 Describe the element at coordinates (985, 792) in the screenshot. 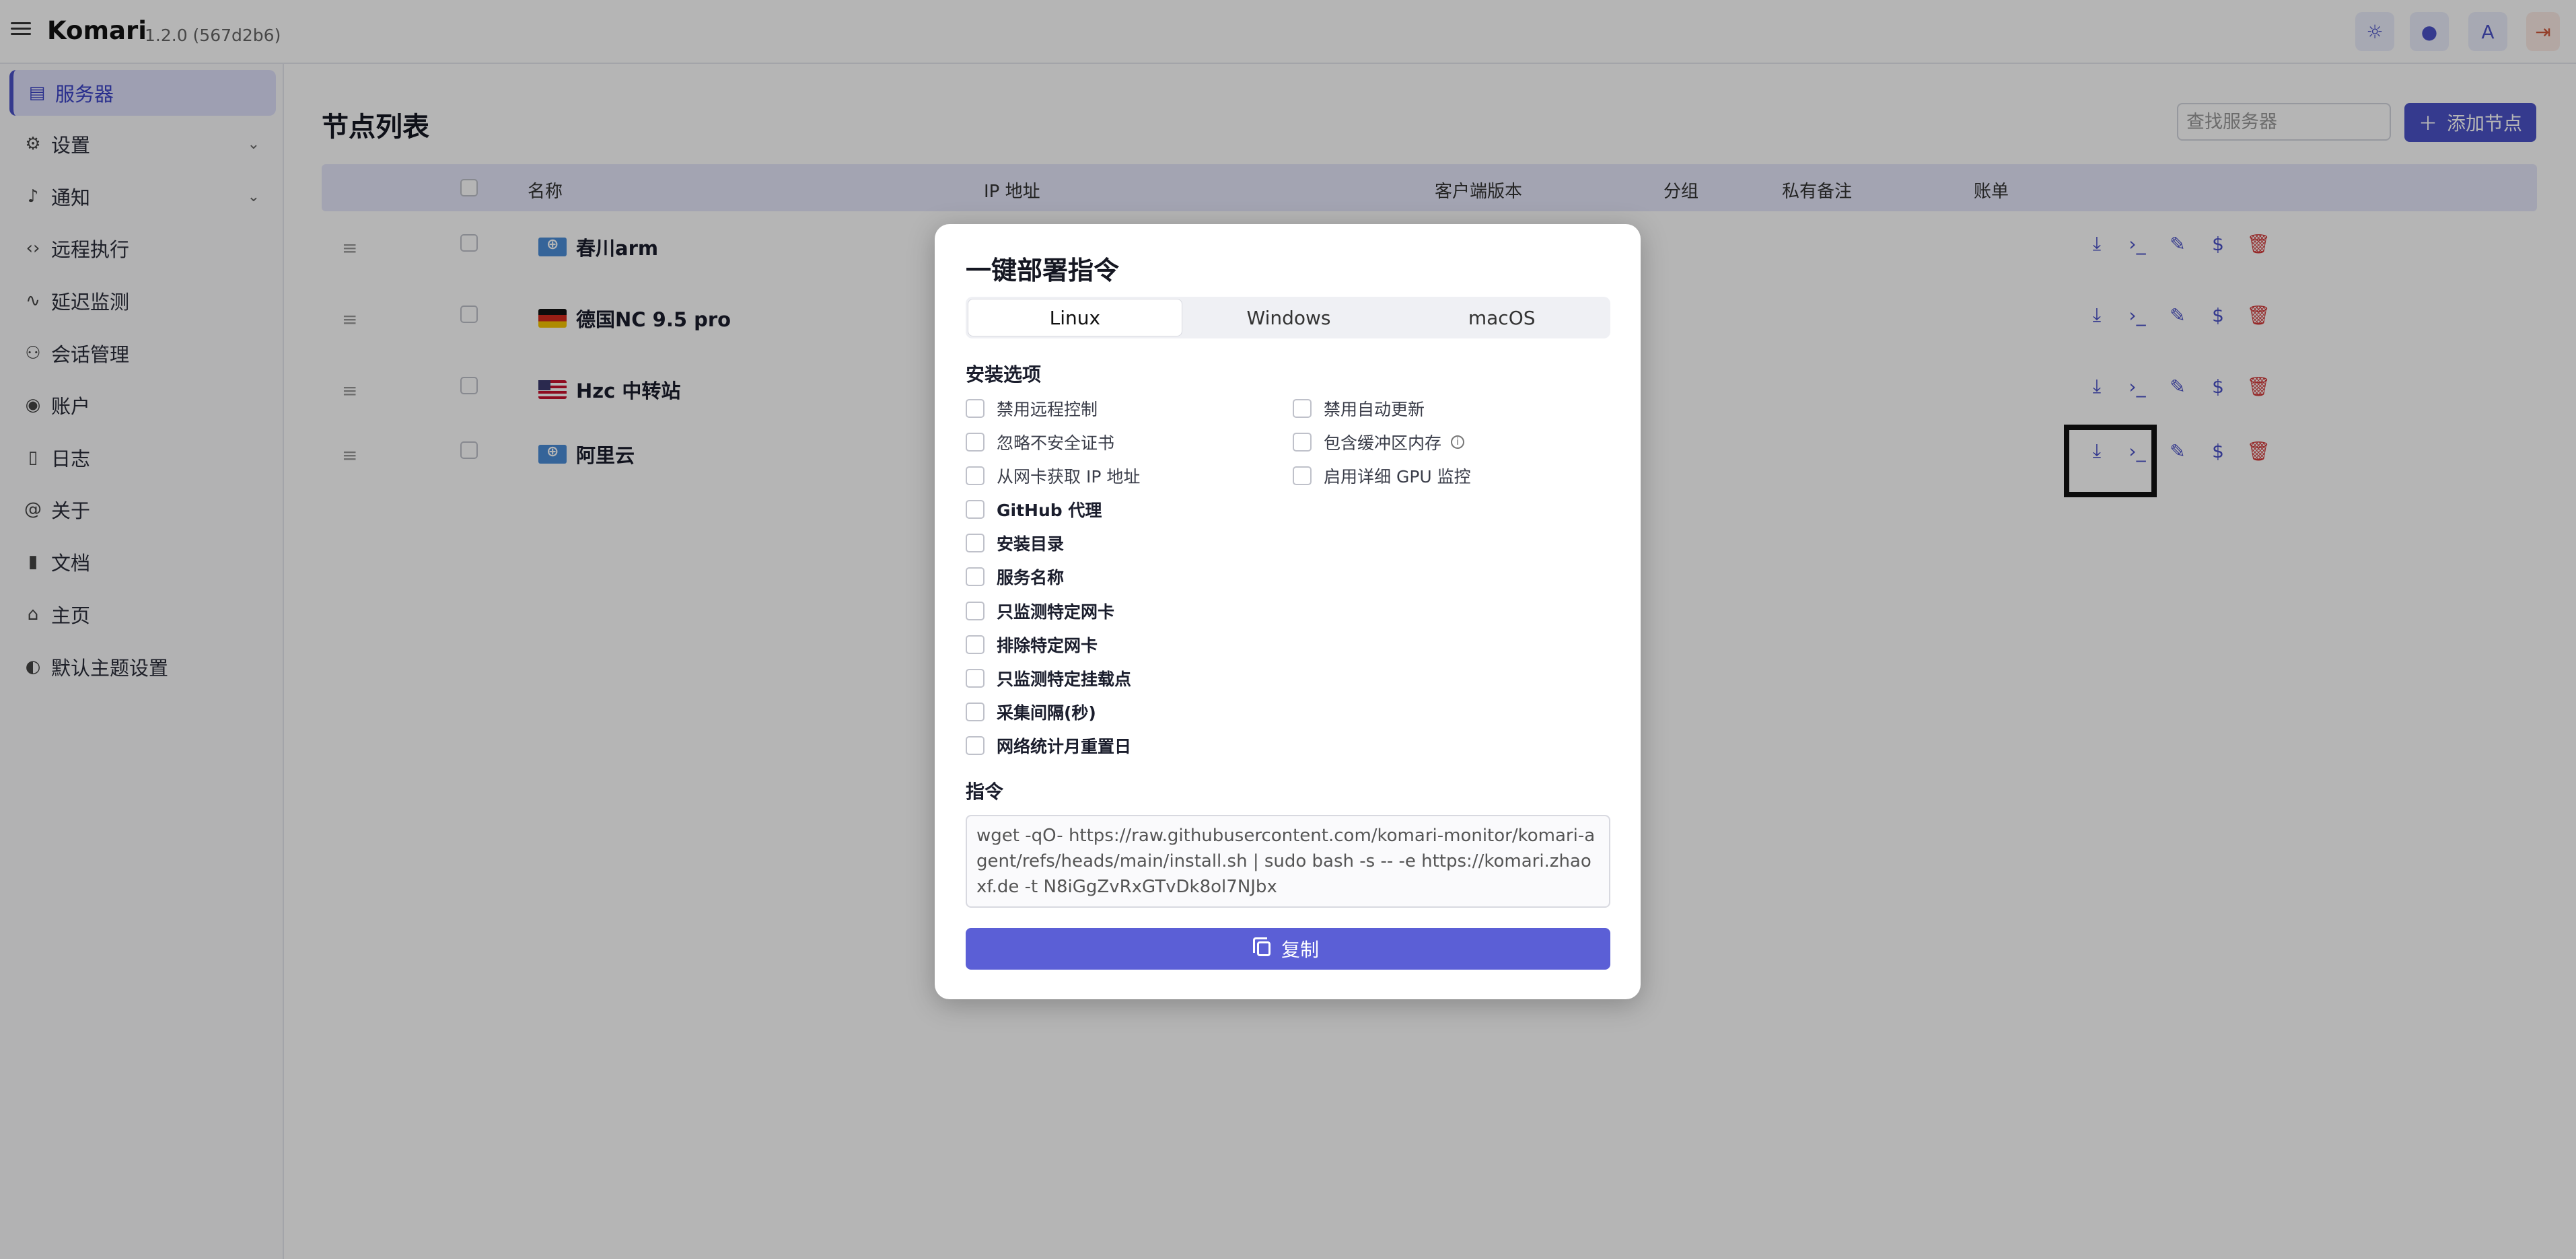

I see `command-title: 指令` at that location.